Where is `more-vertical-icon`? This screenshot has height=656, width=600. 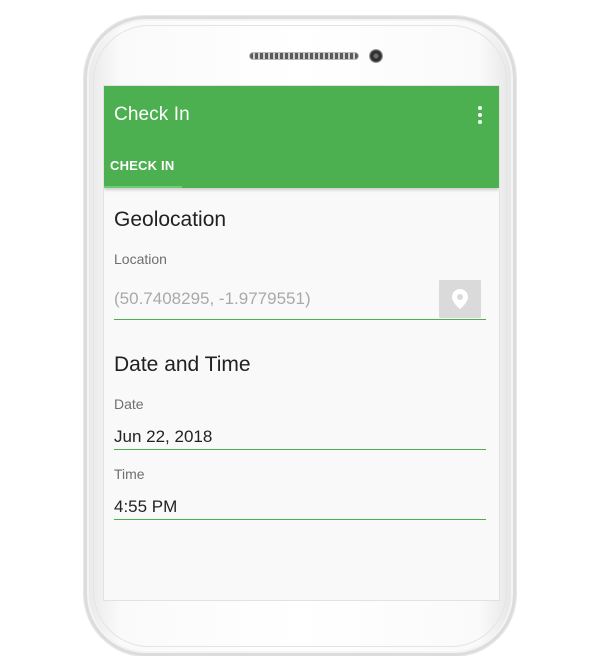 more-vertical-icon is located at coordinates (480, 115).